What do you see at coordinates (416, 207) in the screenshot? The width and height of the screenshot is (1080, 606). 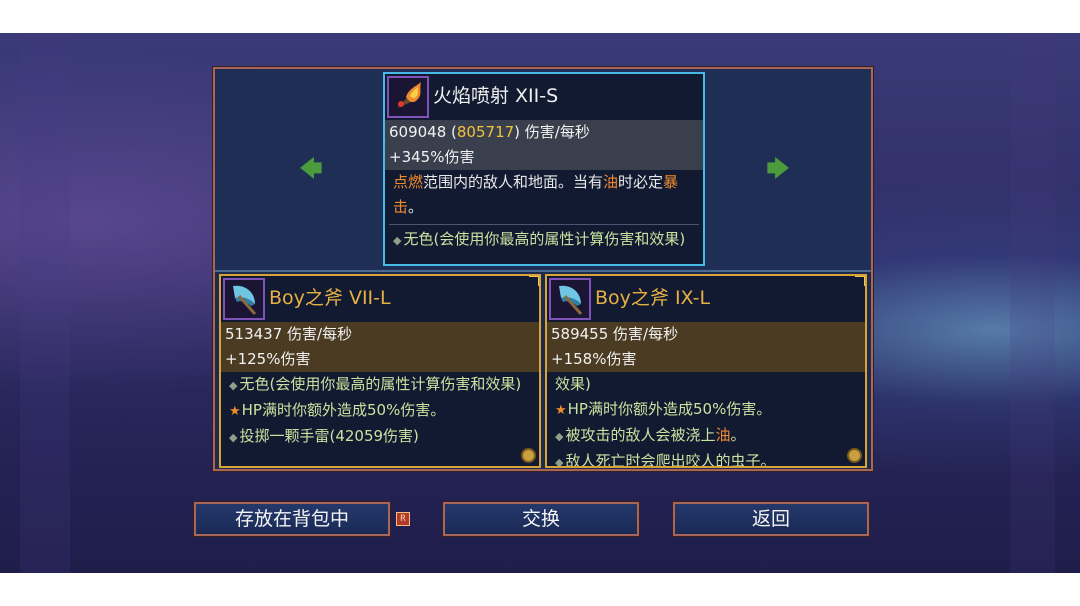 I see `desc-text: 。` at bounding box center [416, 207].